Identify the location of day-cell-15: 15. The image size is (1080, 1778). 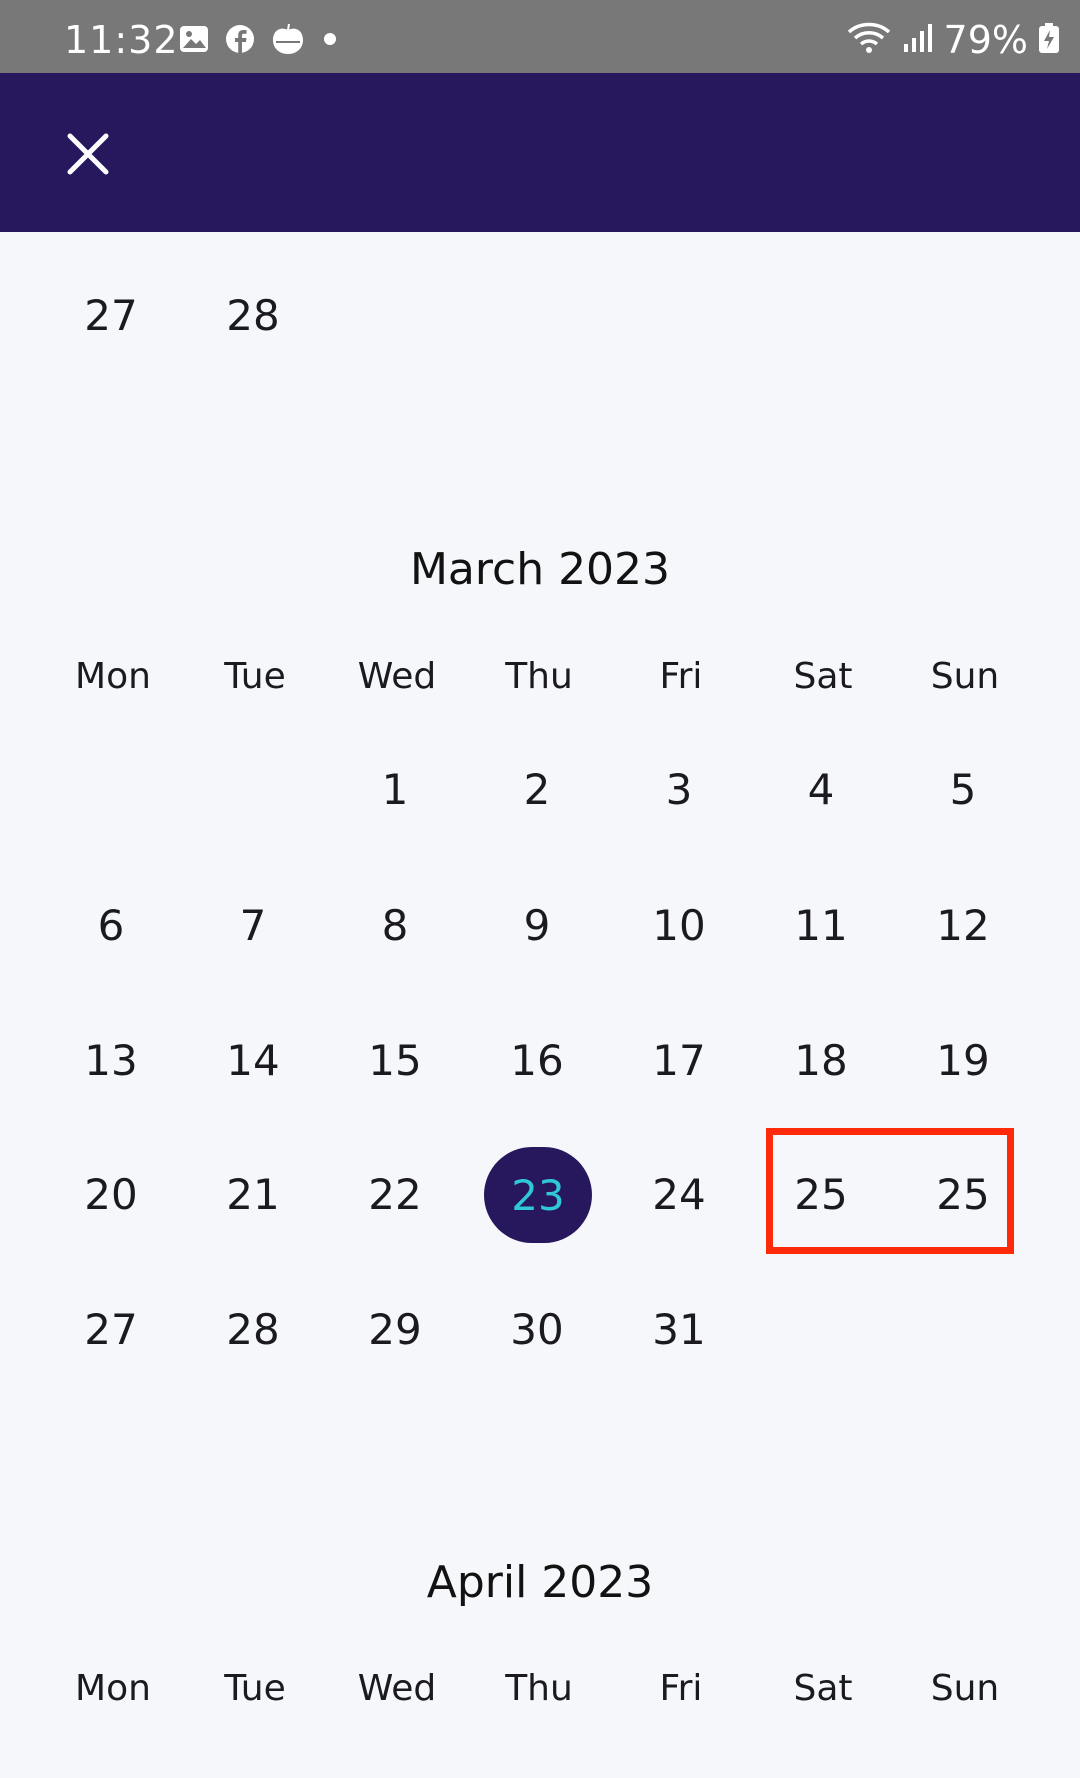
(395, 1061).